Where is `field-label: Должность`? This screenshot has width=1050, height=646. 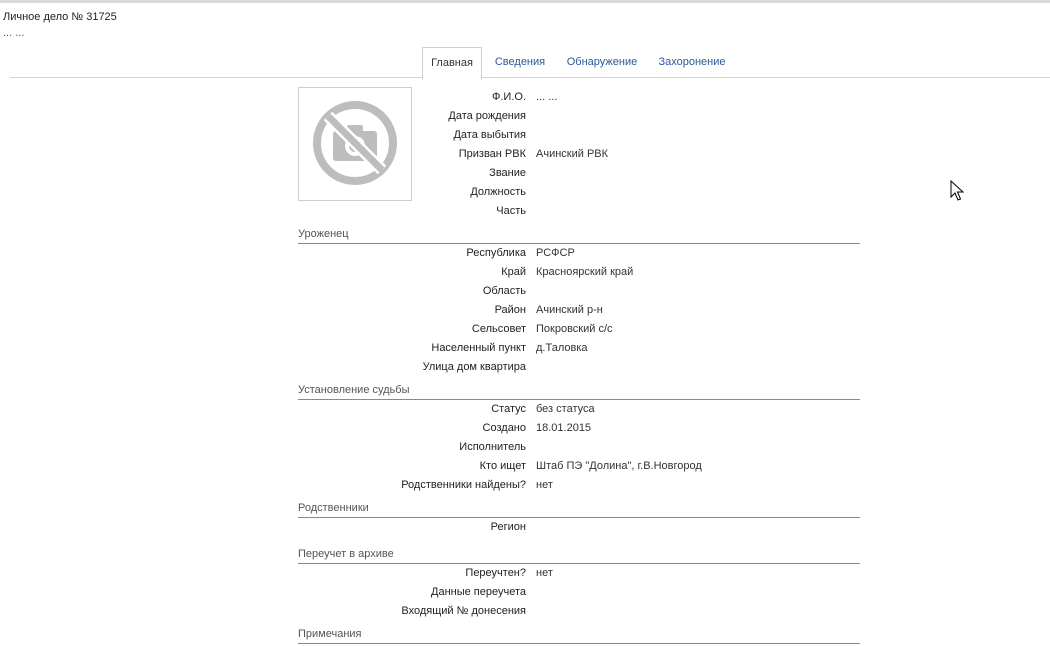 field-label: Должность is located at coordinates (498, 192).